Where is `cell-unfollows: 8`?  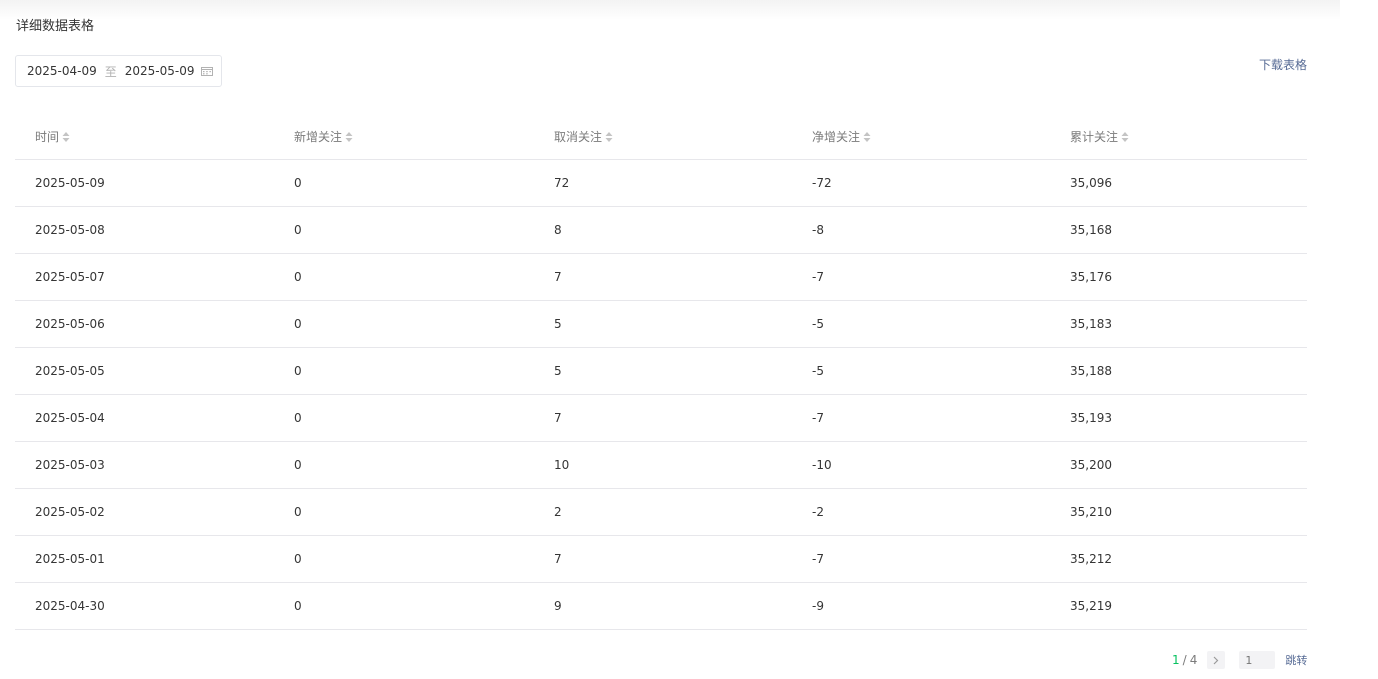
cell-unfollows: 8 is located at coordinates (661, 230).